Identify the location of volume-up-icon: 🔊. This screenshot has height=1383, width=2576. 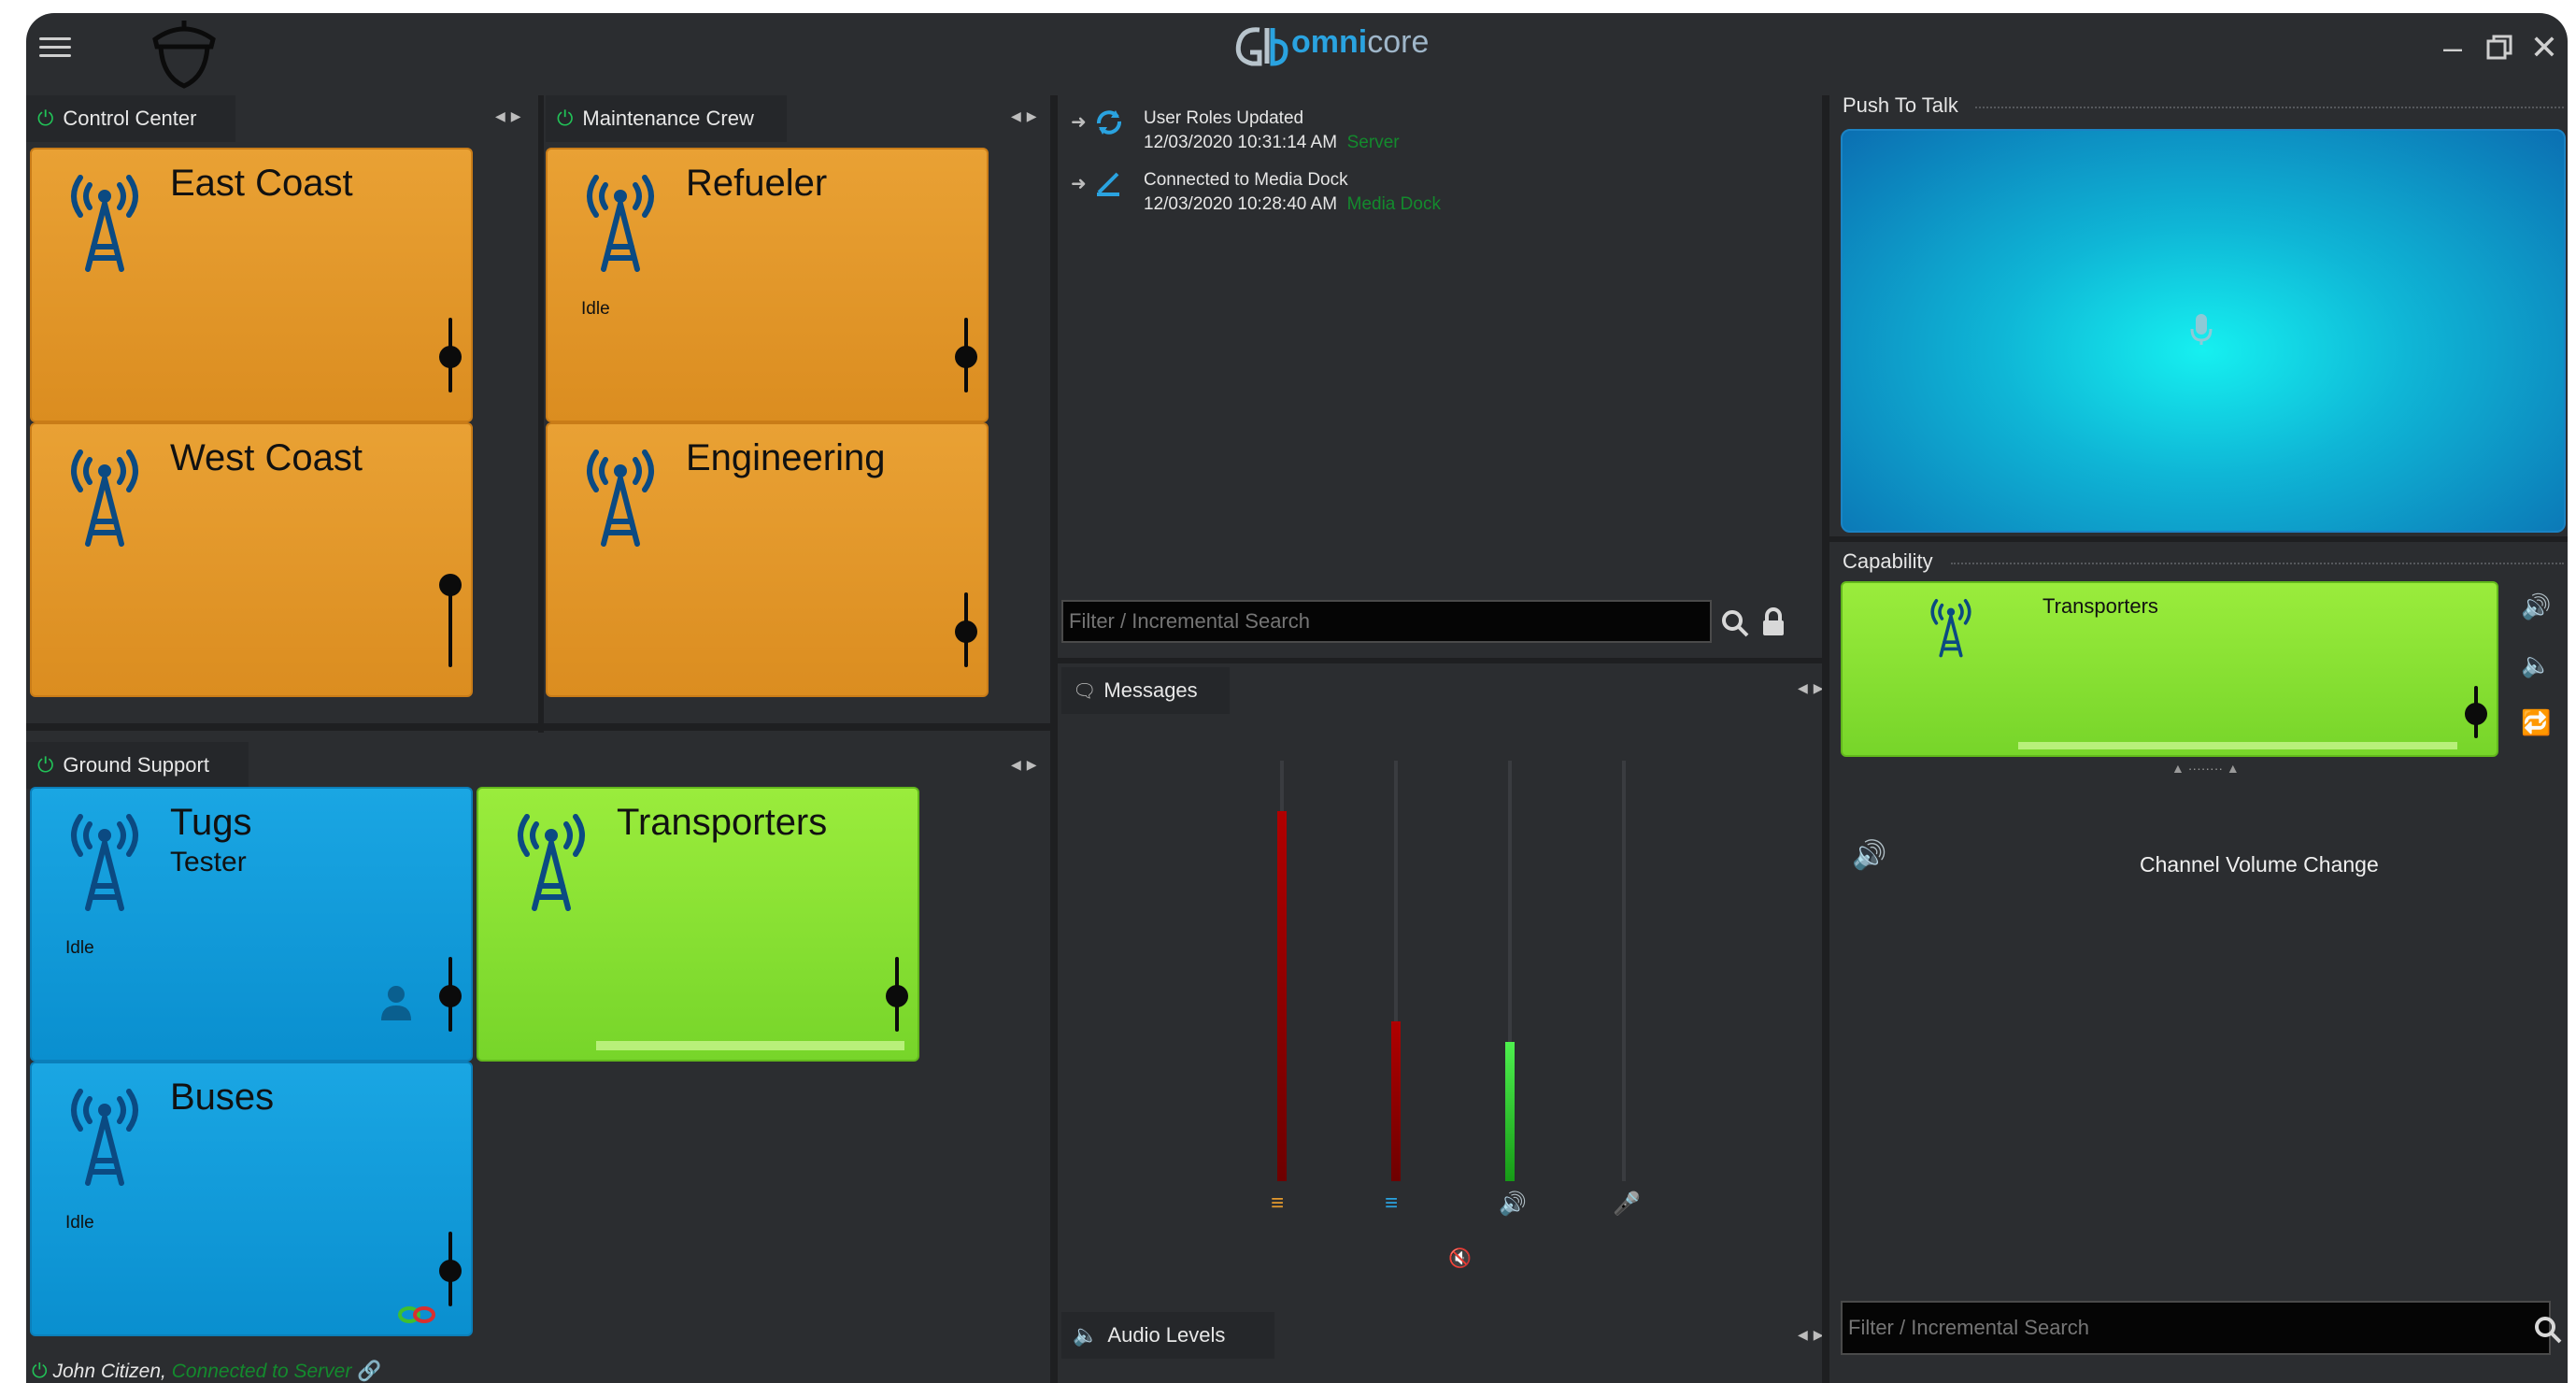
(2536, 606).